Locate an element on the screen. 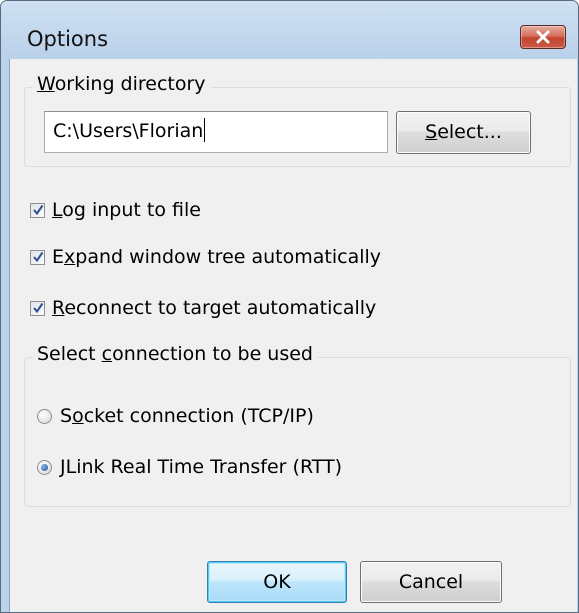  window-title: Options is located at coordinates (68, 39).